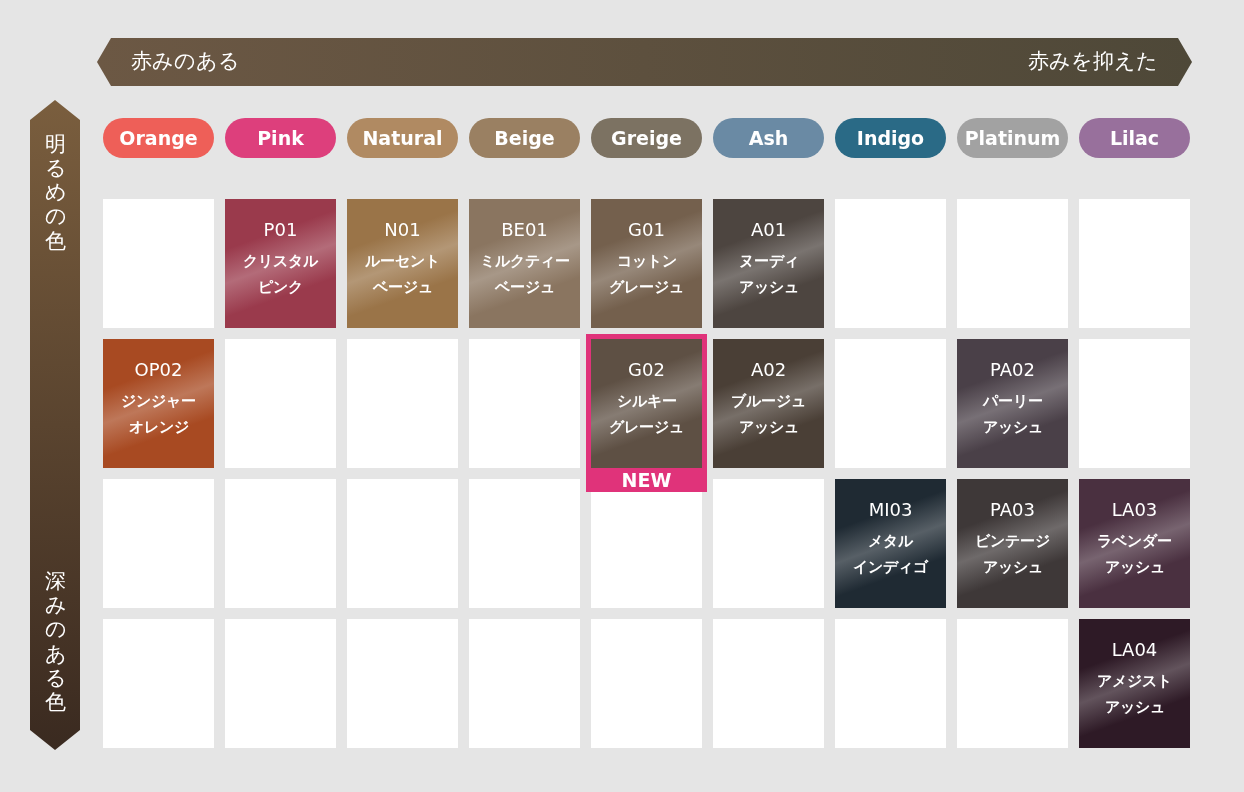 The width and height of the screenshot is (1244, 792). I want to click on shade-name: ピンク, so click(280, 287).